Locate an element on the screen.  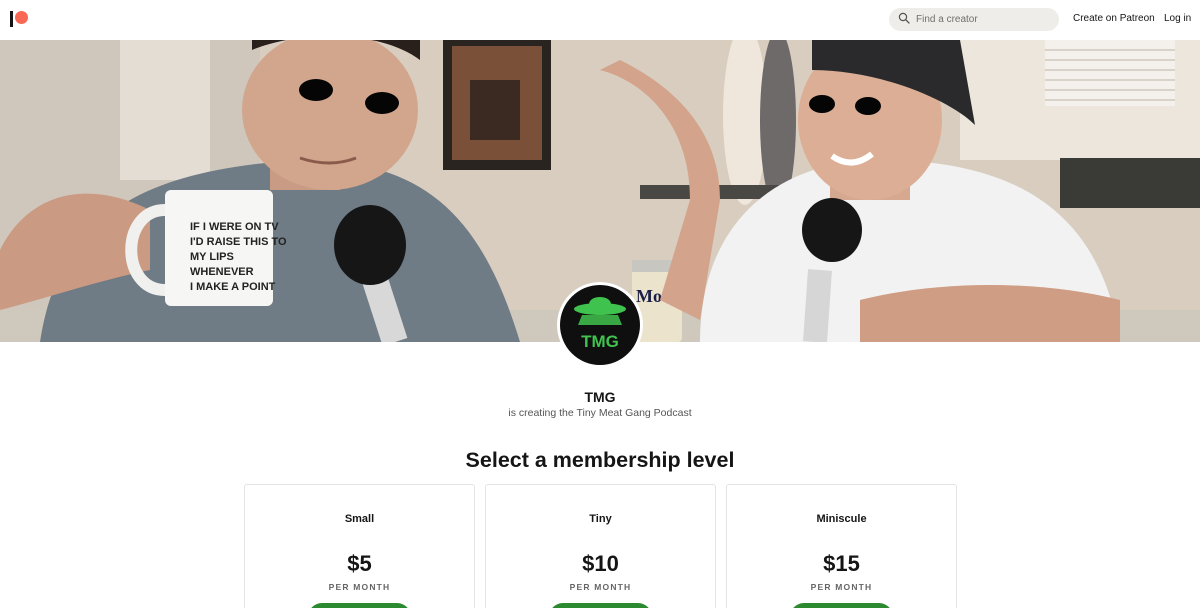
tier-name: Miniscule is located at coordinates (841, 519).